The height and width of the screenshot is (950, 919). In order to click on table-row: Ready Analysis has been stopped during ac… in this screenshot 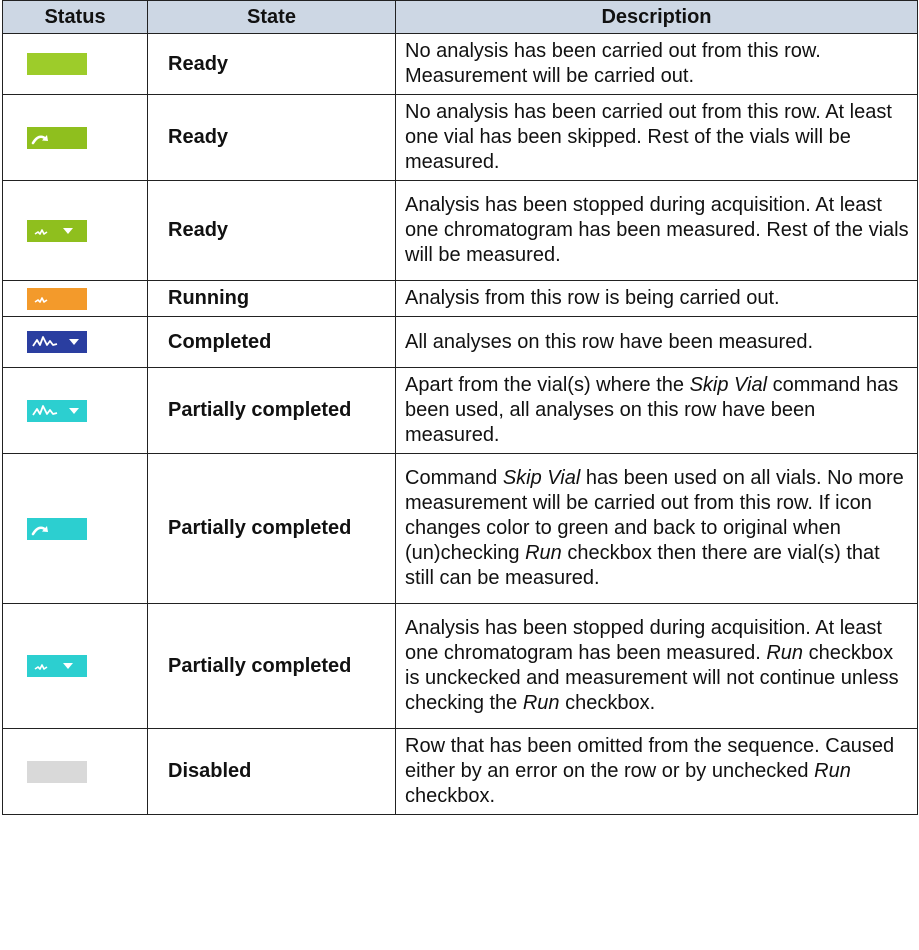, I will do `click(460, 230)`.